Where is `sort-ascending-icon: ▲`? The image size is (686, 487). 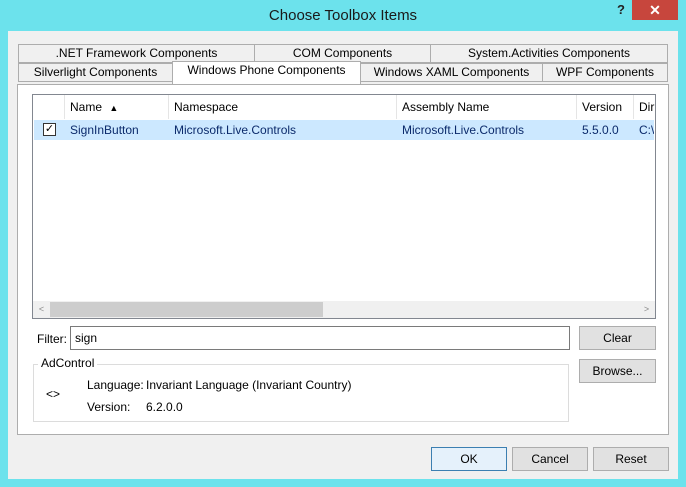 sort-ascending-icon: ▲ is located at coordinates (114, 108).